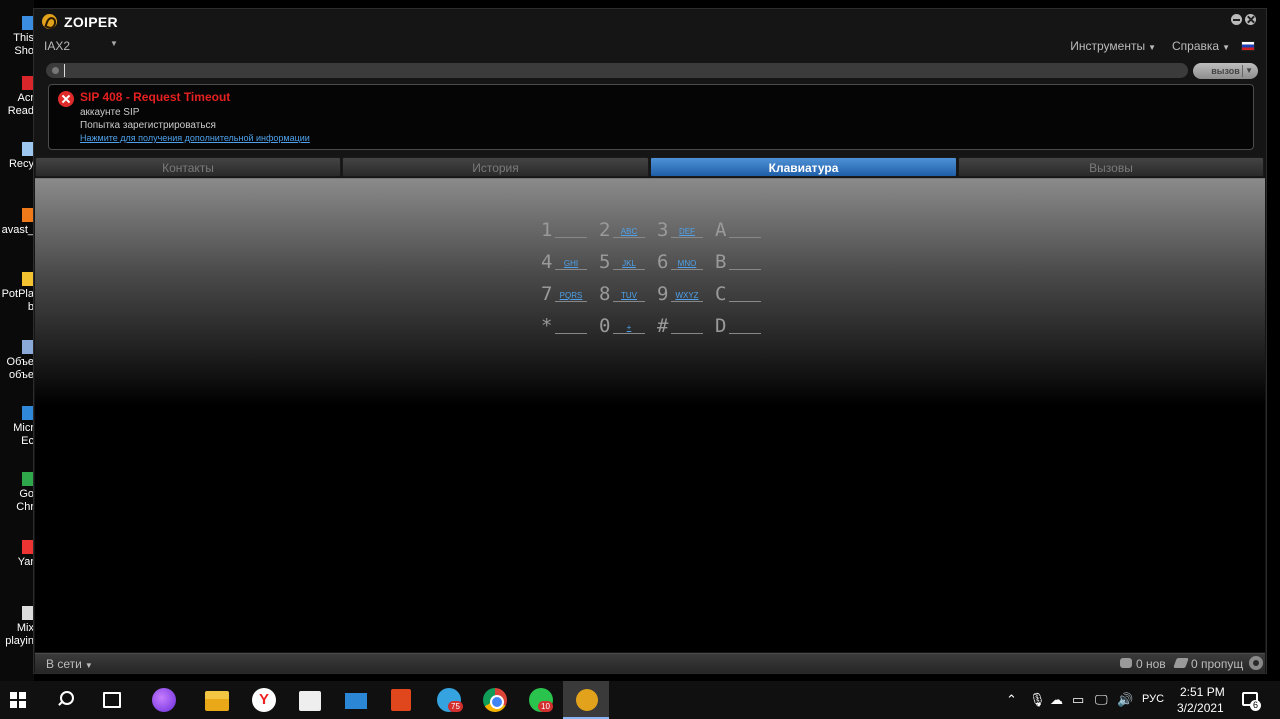  Describe the element at coordinates (663, 230) in the screenshot. I see `key-digit: 3` at that location.